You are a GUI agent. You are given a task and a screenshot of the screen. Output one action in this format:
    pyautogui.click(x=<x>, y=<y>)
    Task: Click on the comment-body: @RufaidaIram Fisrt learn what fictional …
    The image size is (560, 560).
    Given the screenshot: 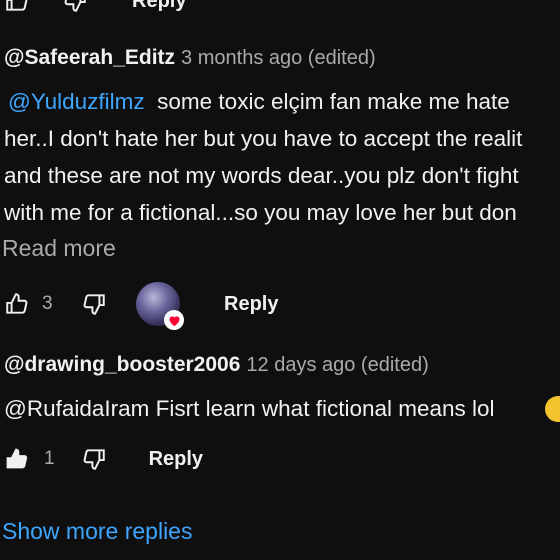 What is the action you would take?
    pyautogui.click(x=249, y=408)
    